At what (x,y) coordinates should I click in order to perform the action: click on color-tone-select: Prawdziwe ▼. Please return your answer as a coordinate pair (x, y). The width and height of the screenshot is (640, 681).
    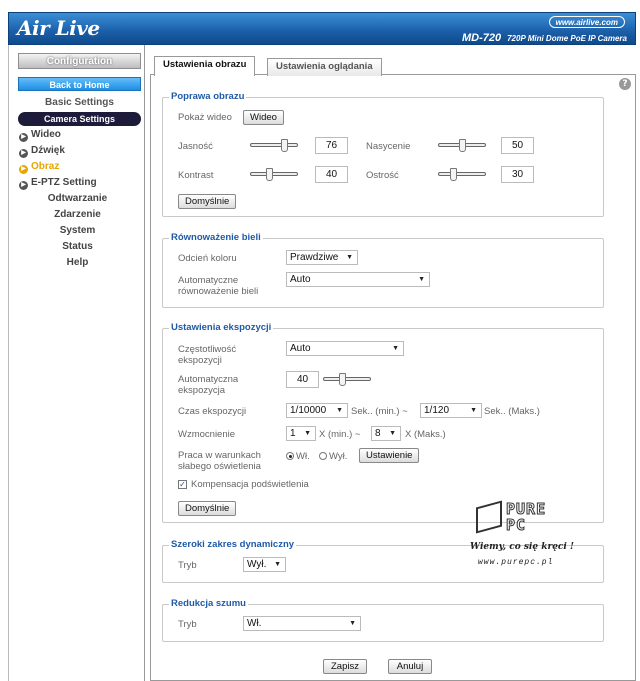
    Looking at the image, I should click on (322, 257).